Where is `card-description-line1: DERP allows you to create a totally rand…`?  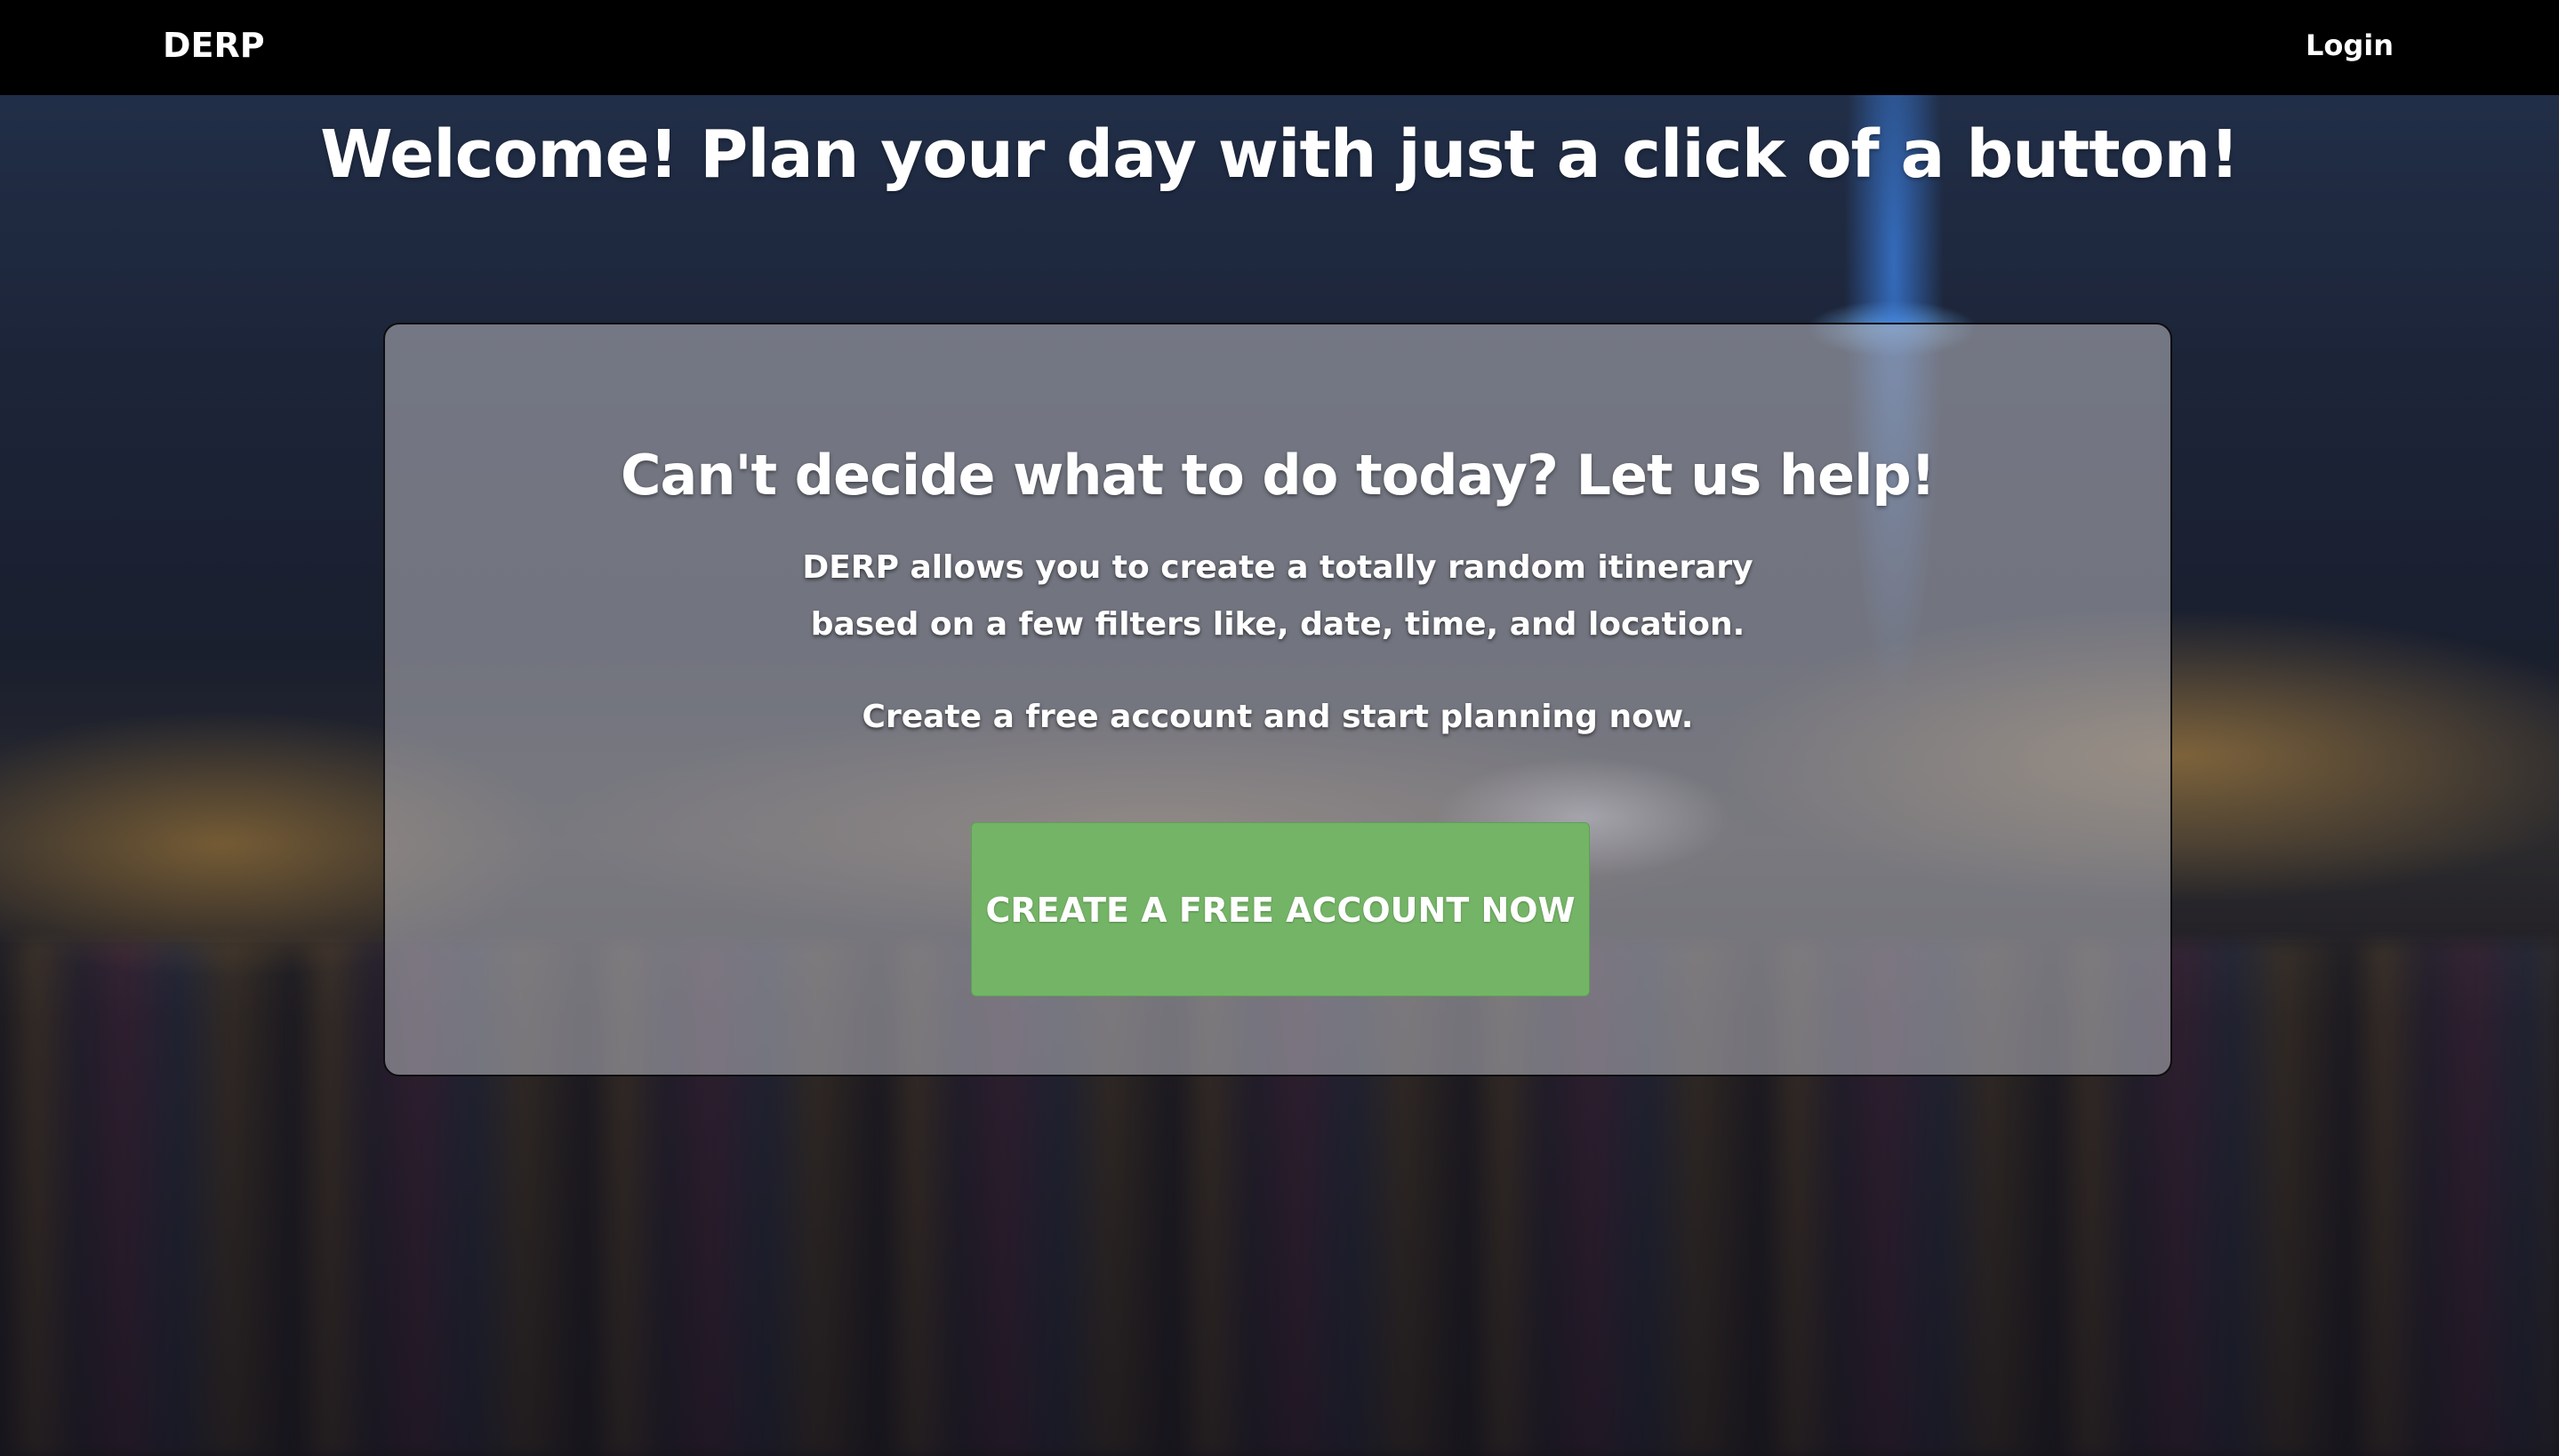 card-description-line1: DERP allows you to create a totally rand… is located at coordinates (1277, 567).